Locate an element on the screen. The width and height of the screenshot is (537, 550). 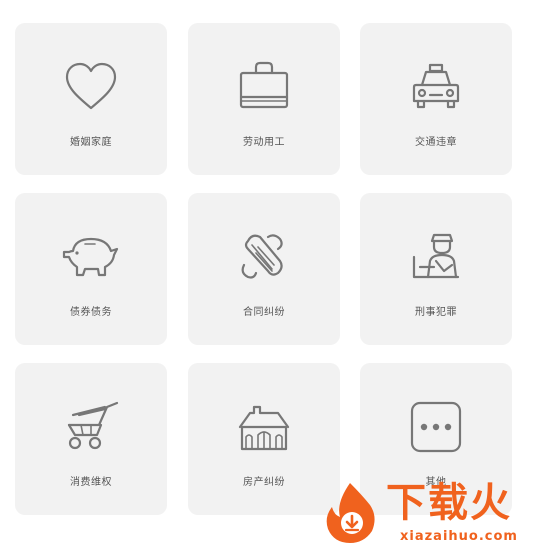
taxi-icon is located at coordinates (436, 87).